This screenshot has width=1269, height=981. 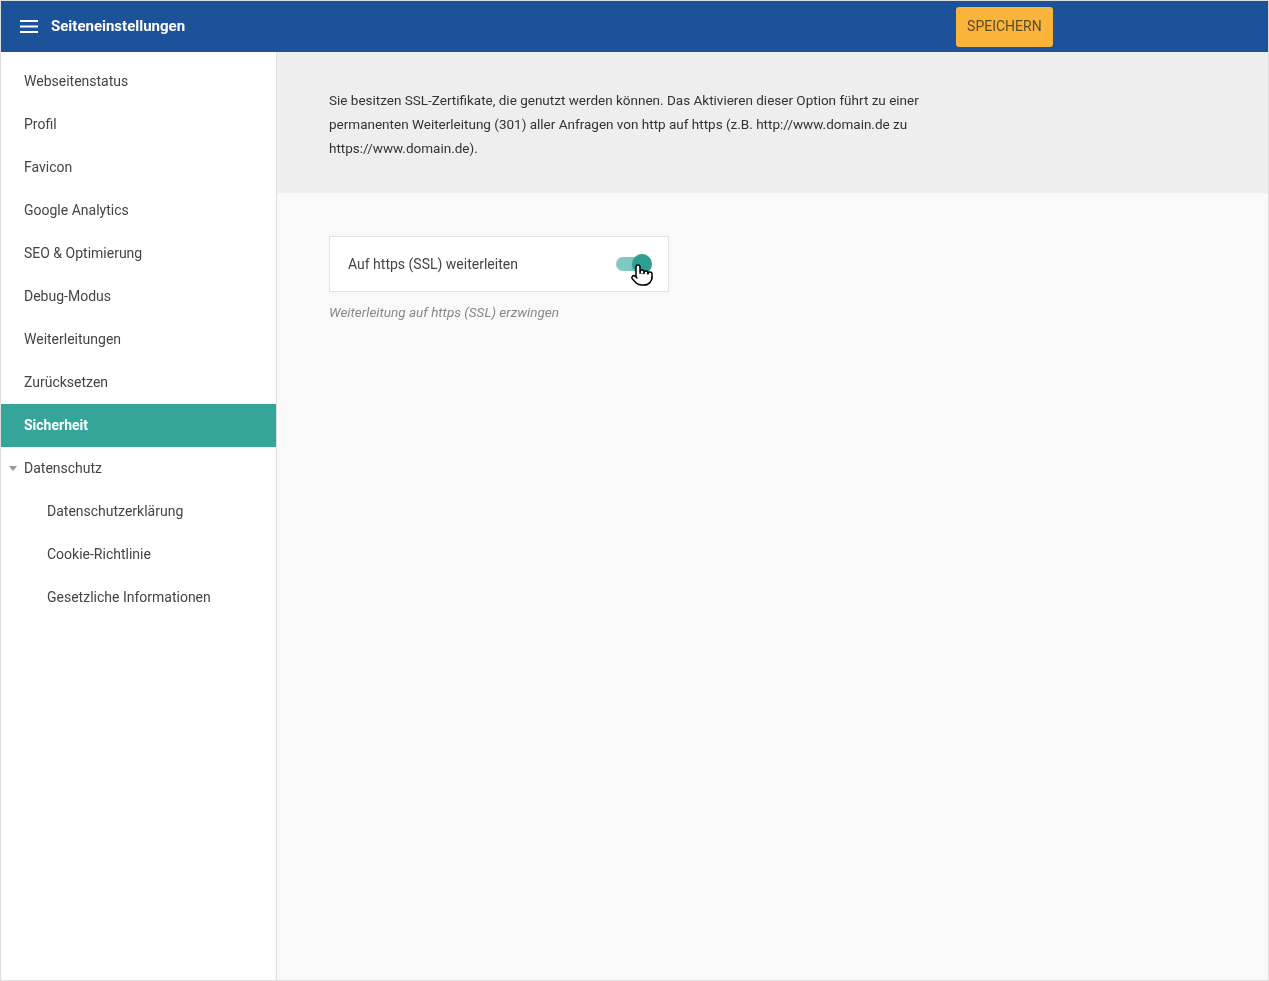 What do you see at coordinates (642, 275) in the screenshot?
I see `hand-cursor-icon` at bounding box center [642, 275].